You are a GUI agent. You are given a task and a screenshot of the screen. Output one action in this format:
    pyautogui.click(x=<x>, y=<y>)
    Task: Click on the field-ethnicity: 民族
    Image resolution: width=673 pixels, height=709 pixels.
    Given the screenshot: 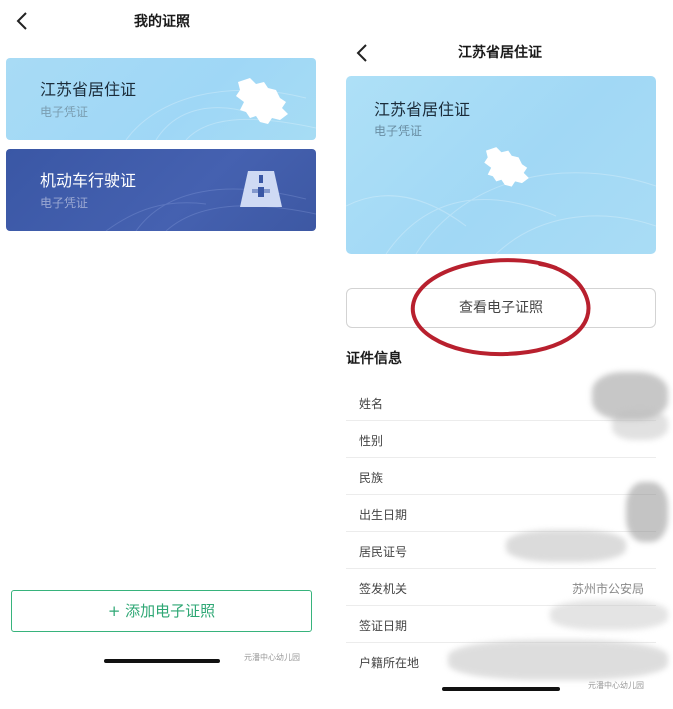 What is the action you would take?
    pyautogui.click(x=501, y=476)
    